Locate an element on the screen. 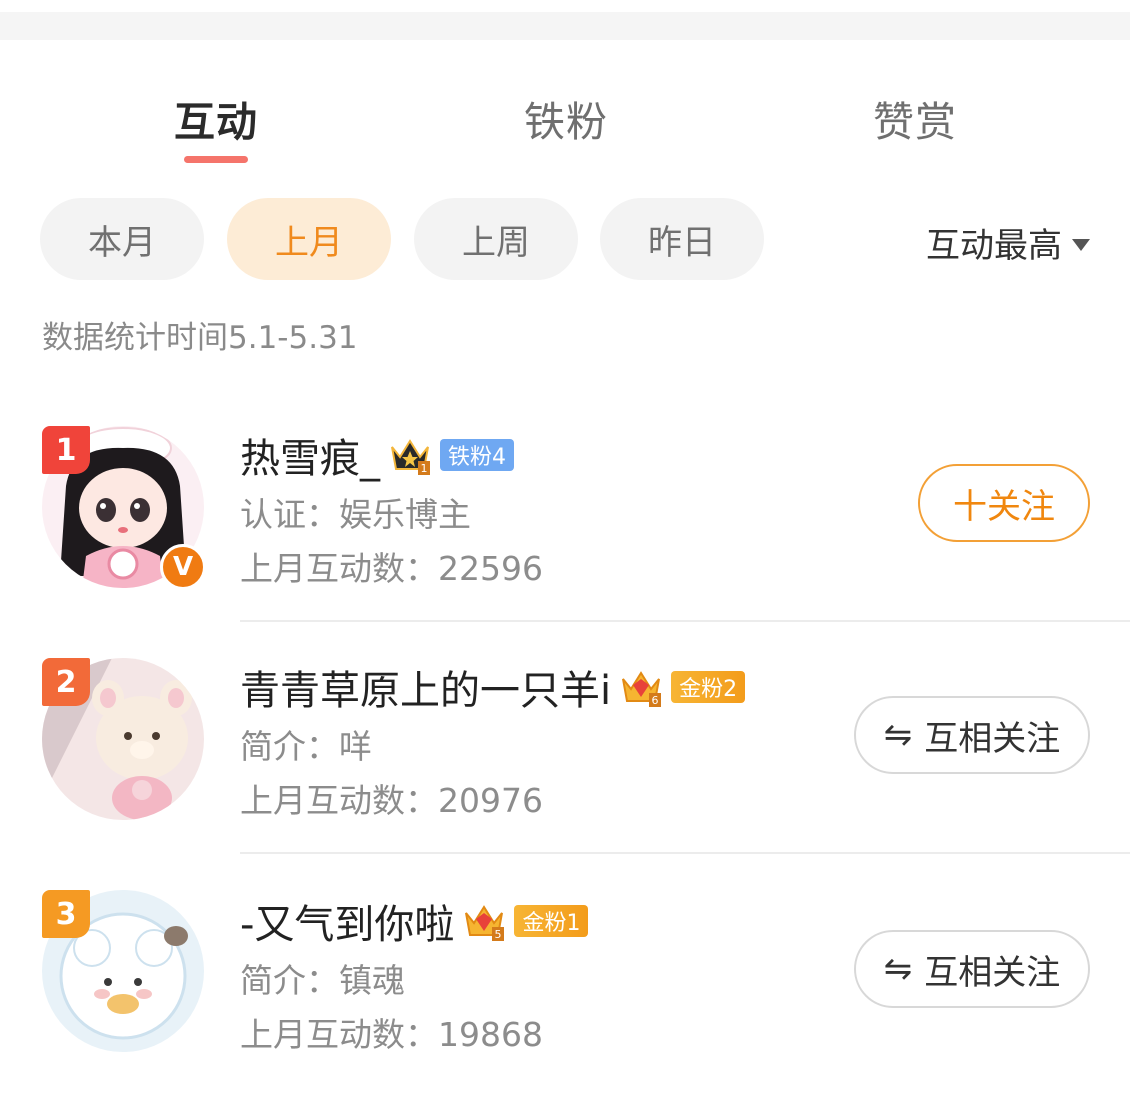 Image resolution: width=1130 pixels, height=1096 pixels. user-name-row: -又气到你啦 5 金粉1 is located at coordinates (414, 921).